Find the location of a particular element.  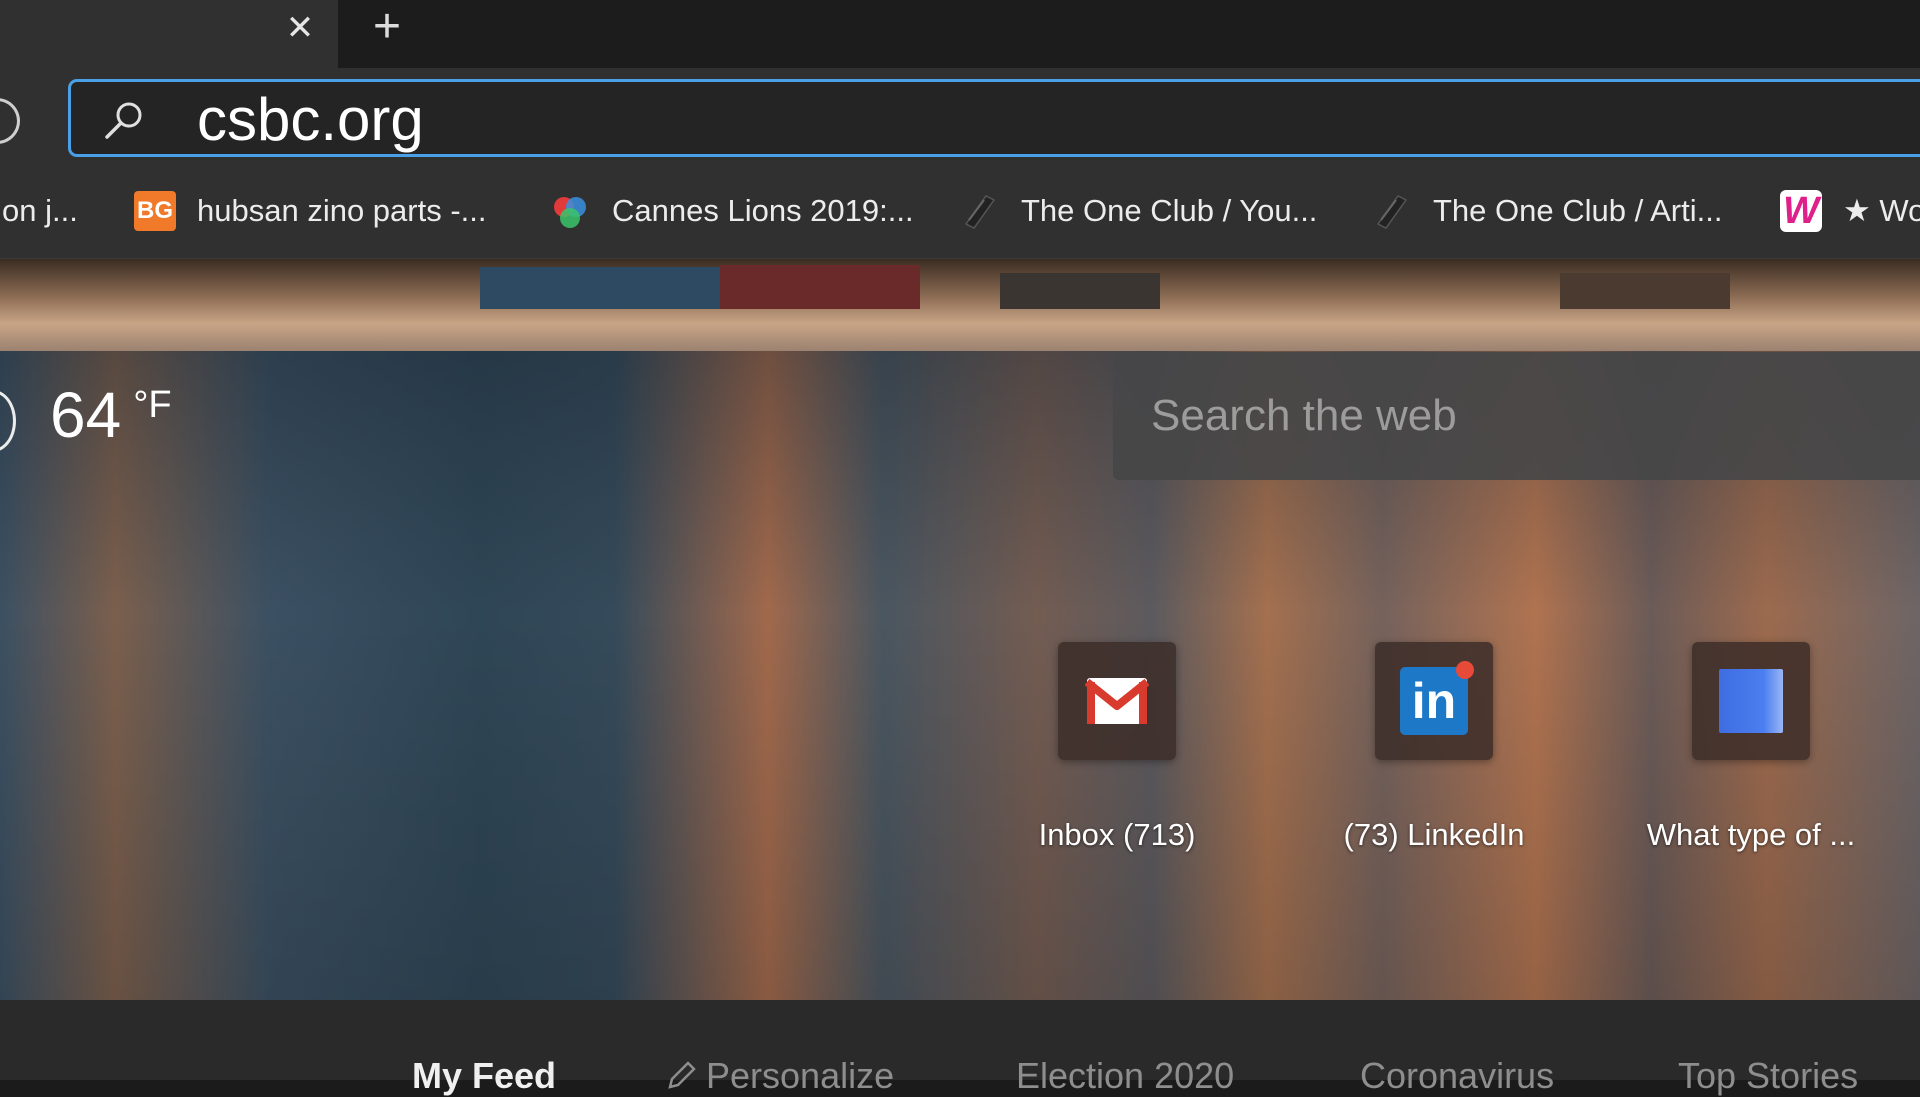

tab-close-icon: ✕ is located at coordinates (300, 28).